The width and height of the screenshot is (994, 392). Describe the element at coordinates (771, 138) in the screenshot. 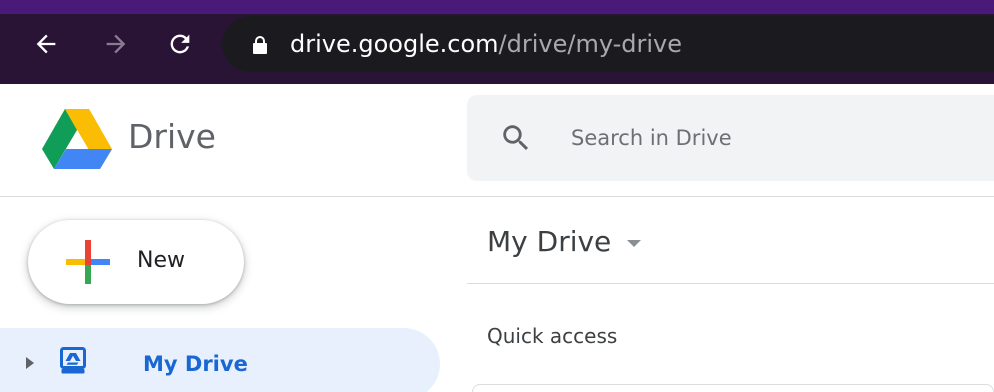

I see `search-input` at that location.